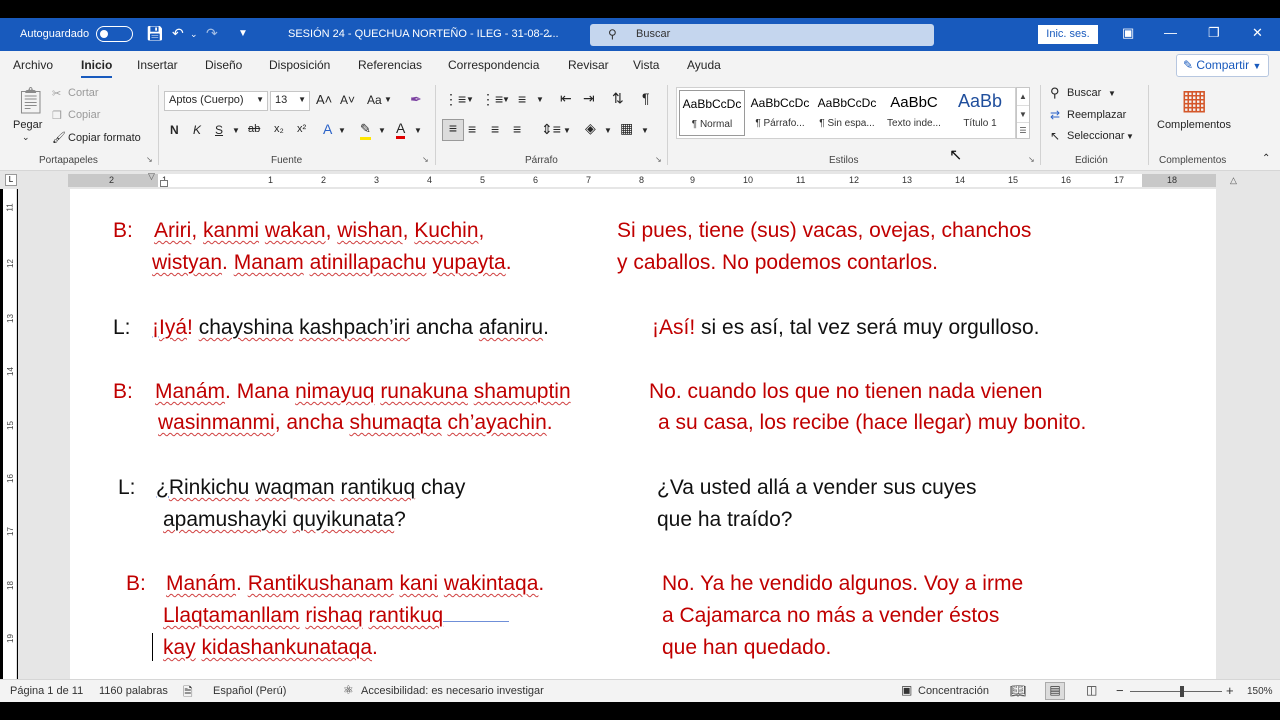 The image size is (1280, 720). I want to click on tab-ayuda: Ayuda, so click(704, 65).